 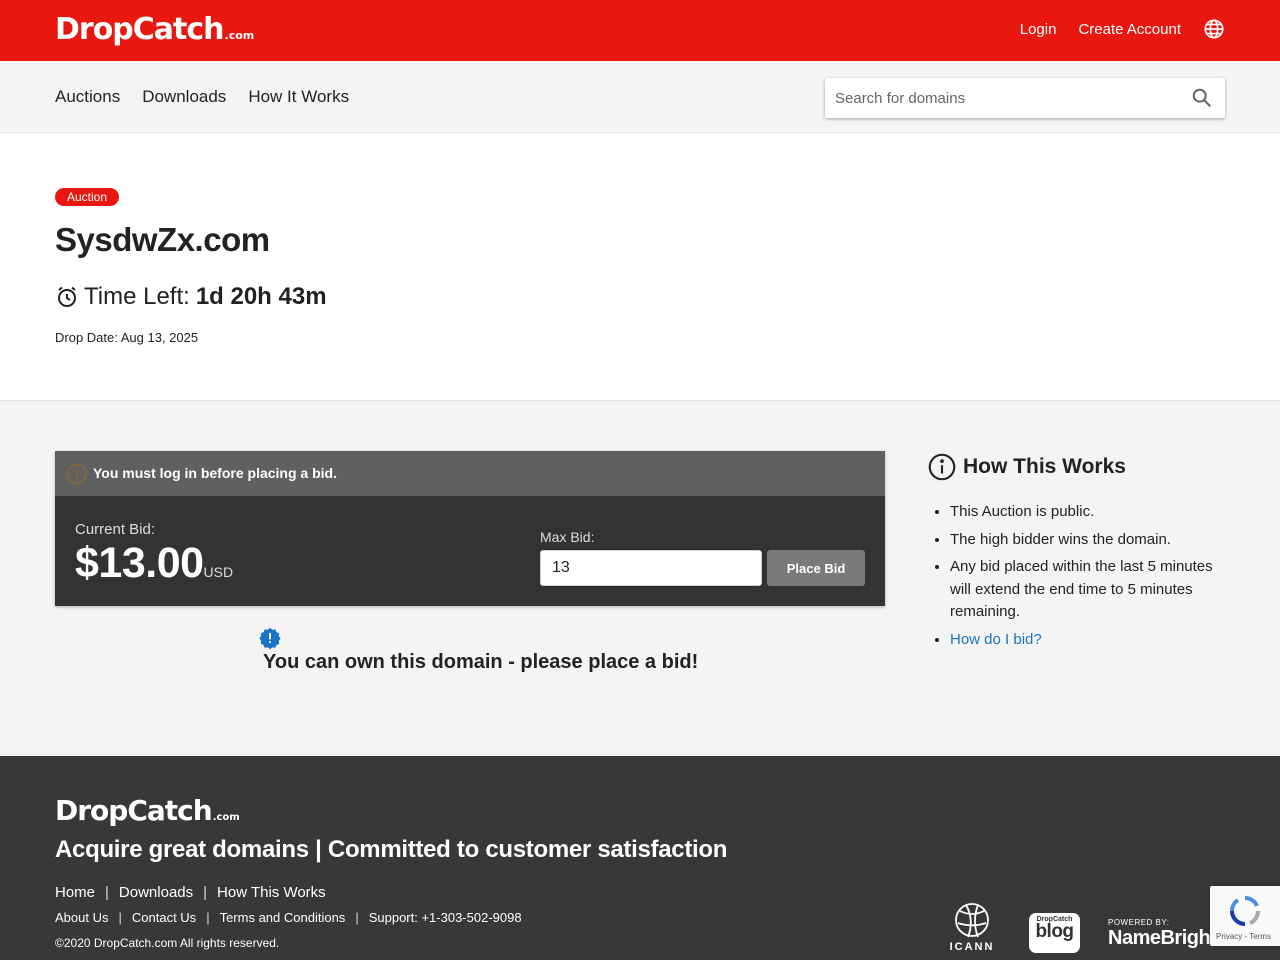 What do you see at coordinates (167, 943) in the screenshot?
I see `copyright: ©2020 DropCatch.com All rights reserved.` at bounding box center [167, 943].